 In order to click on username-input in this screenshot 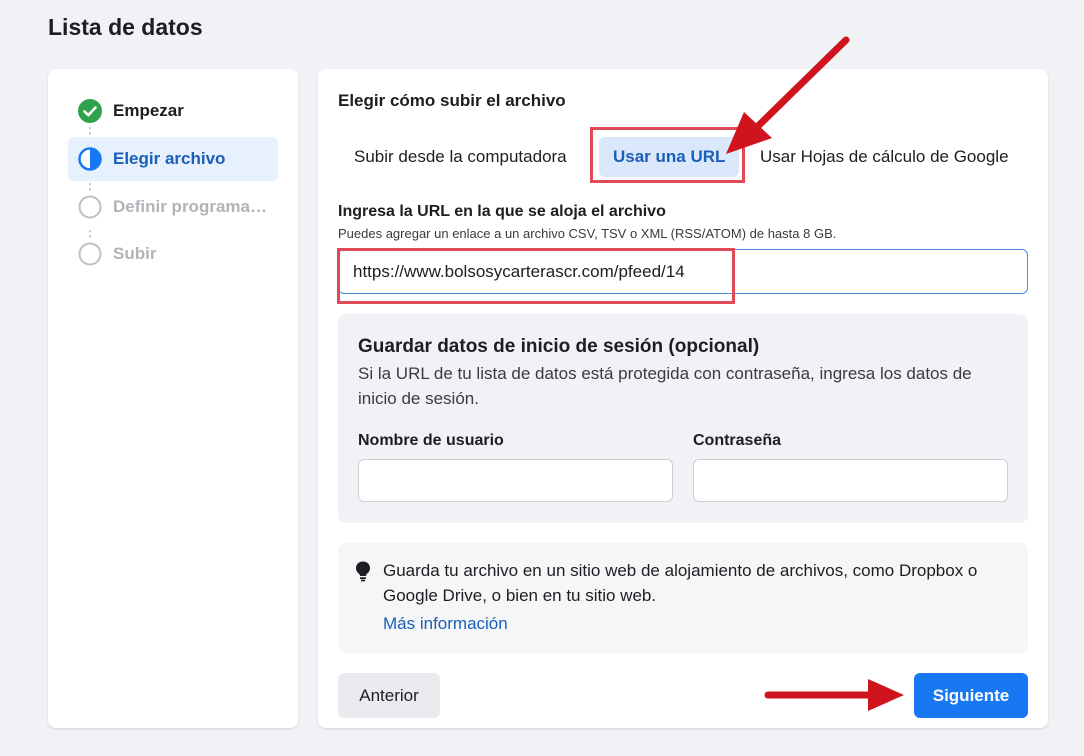, I will do `click(515, 480)`.